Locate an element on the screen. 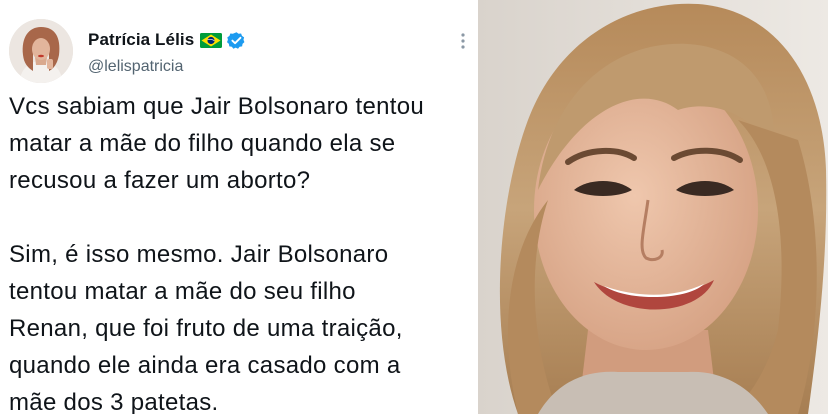 Image resolution: width=828 pixels, height=414 pixels. user-handle: @lelispatricia is located at coordinates (135, 67).